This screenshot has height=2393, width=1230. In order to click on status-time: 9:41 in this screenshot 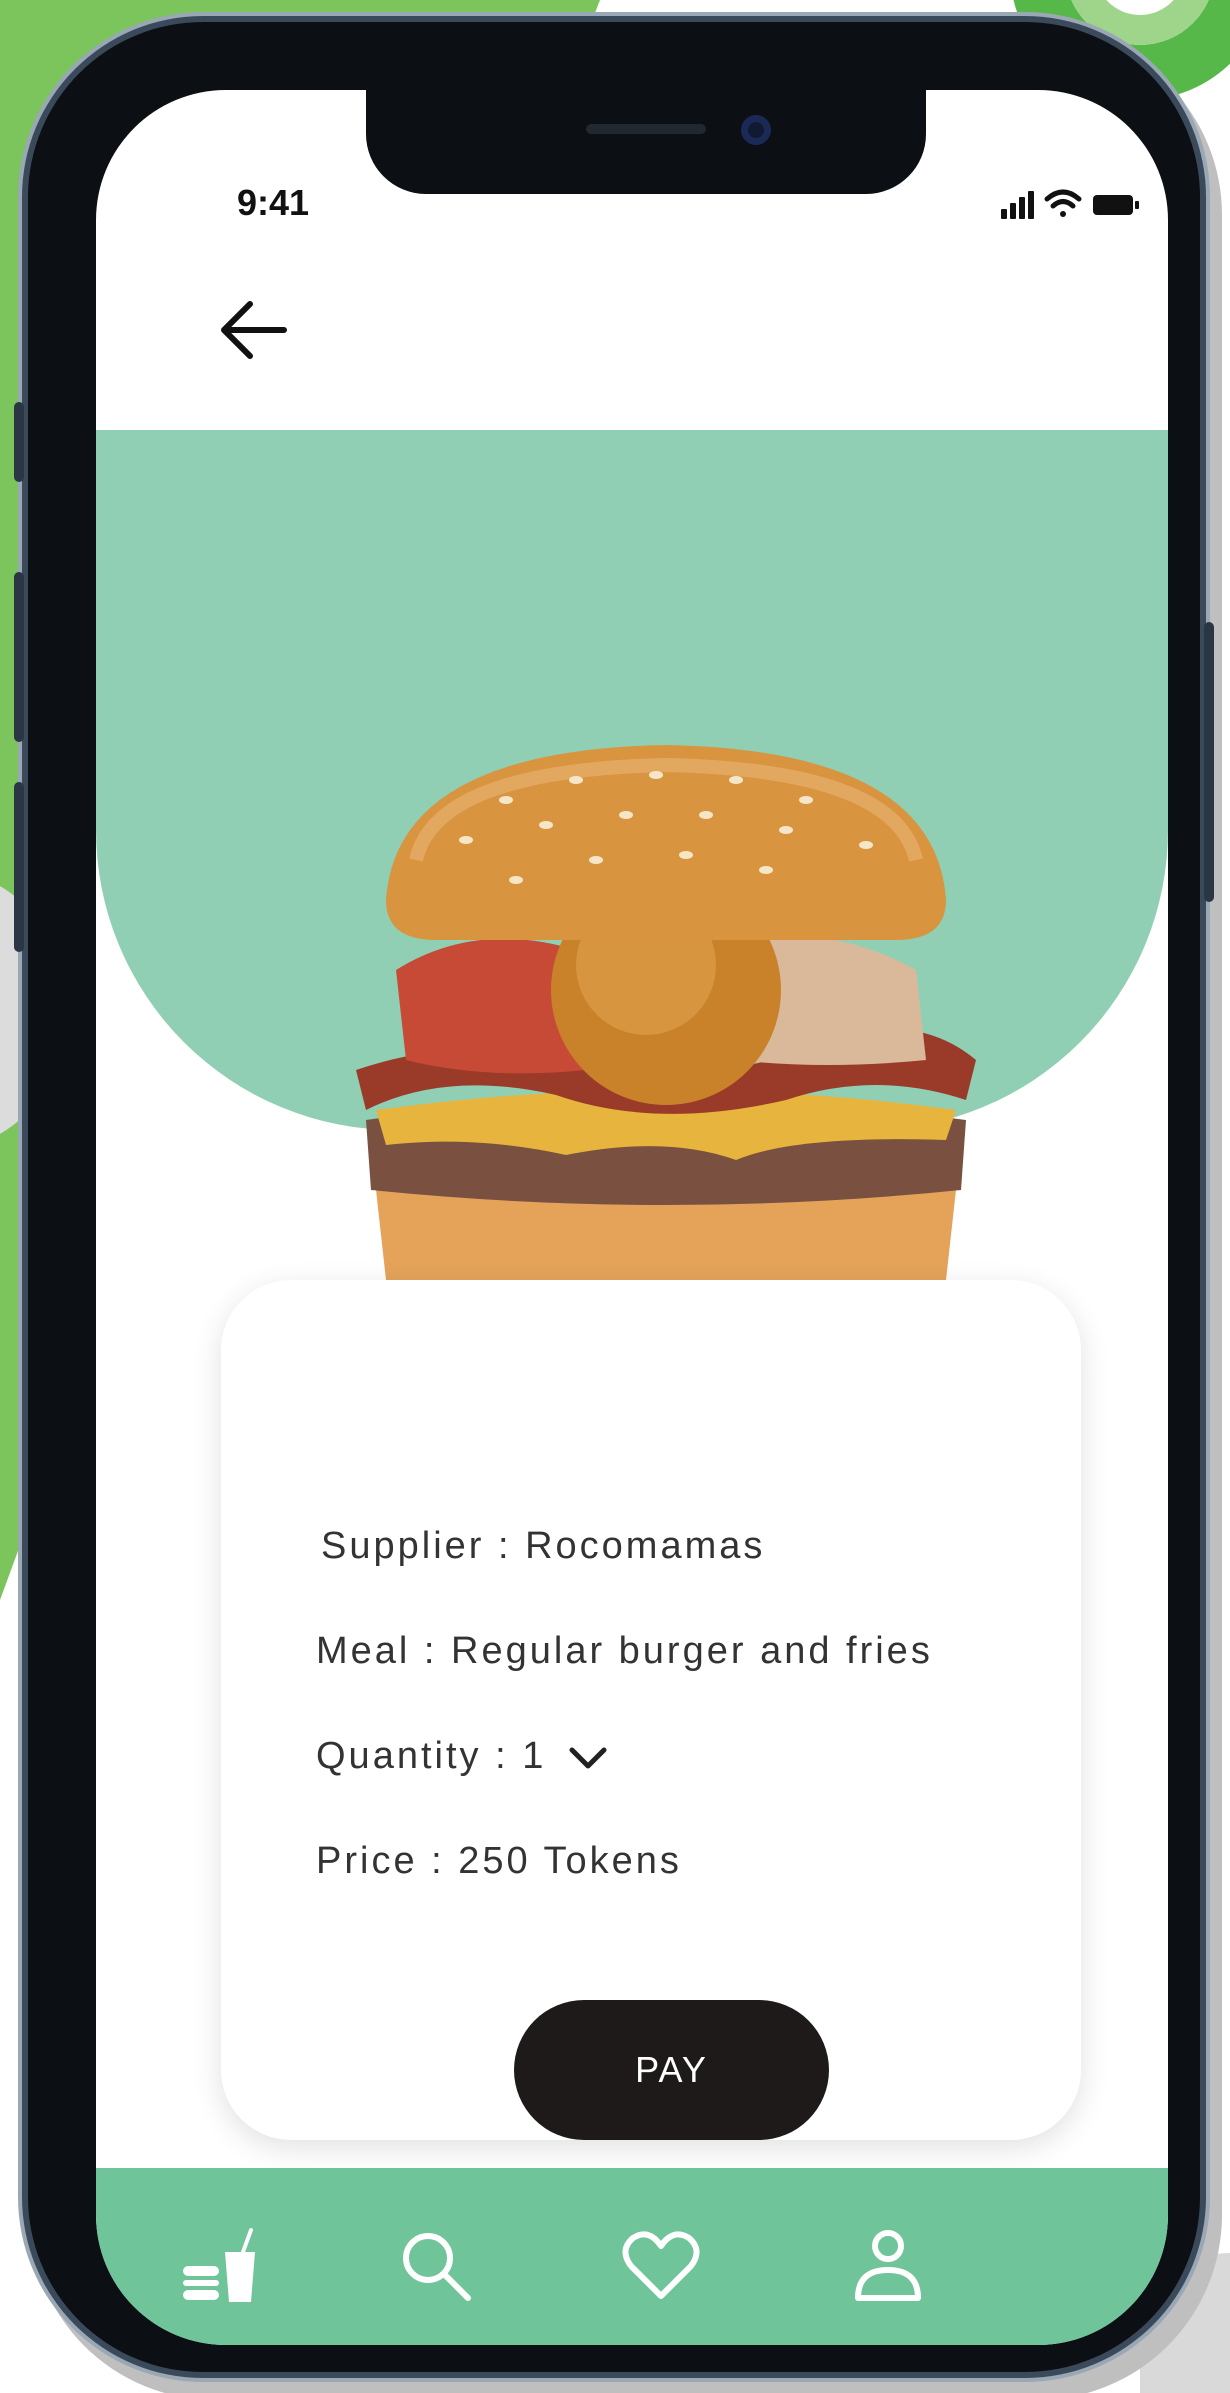, I will do `click(273, 202)`.